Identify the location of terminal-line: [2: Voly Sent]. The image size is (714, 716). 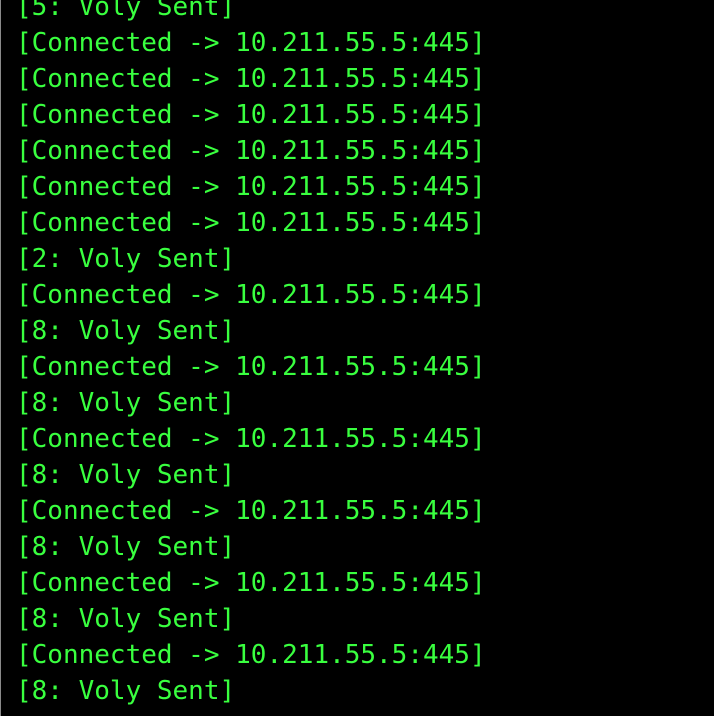
(126, 259).